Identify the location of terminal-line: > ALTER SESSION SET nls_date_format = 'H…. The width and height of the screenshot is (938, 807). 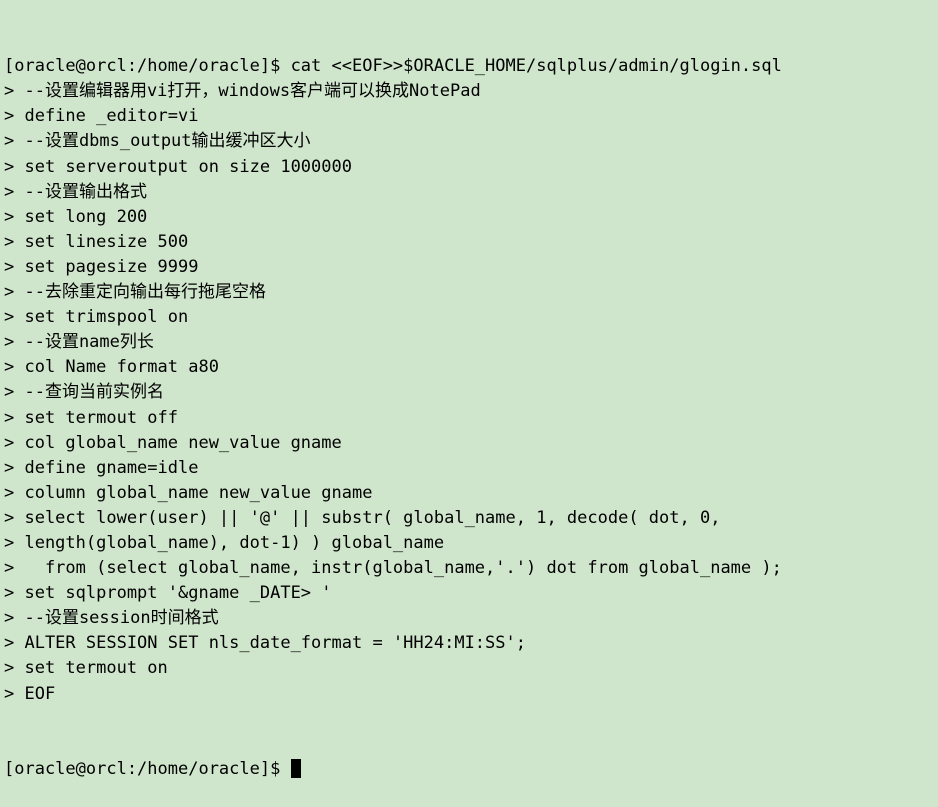
(265, 643).